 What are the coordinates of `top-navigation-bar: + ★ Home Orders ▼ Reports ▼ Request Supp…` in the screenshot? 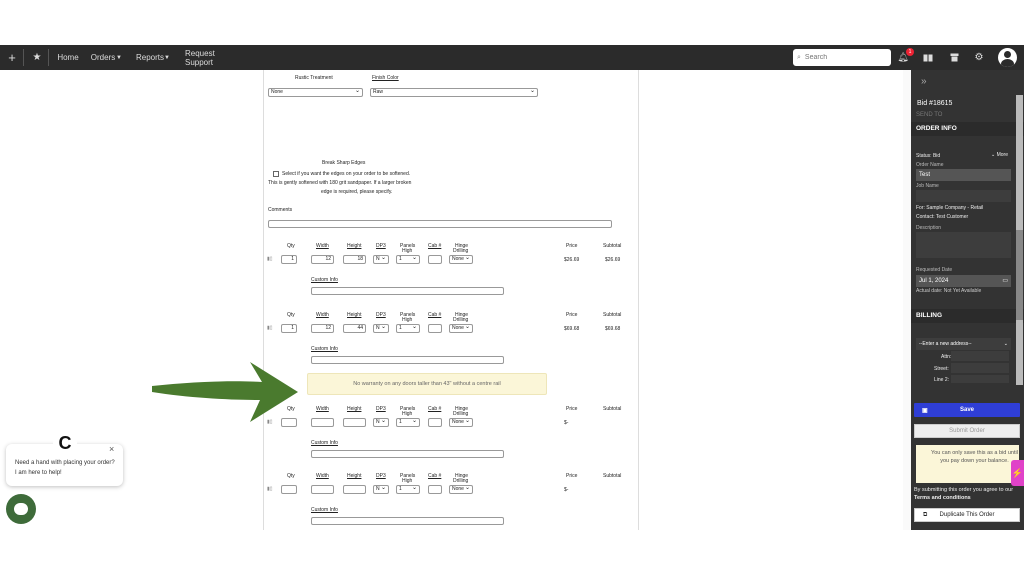 It's located at (512, 57).